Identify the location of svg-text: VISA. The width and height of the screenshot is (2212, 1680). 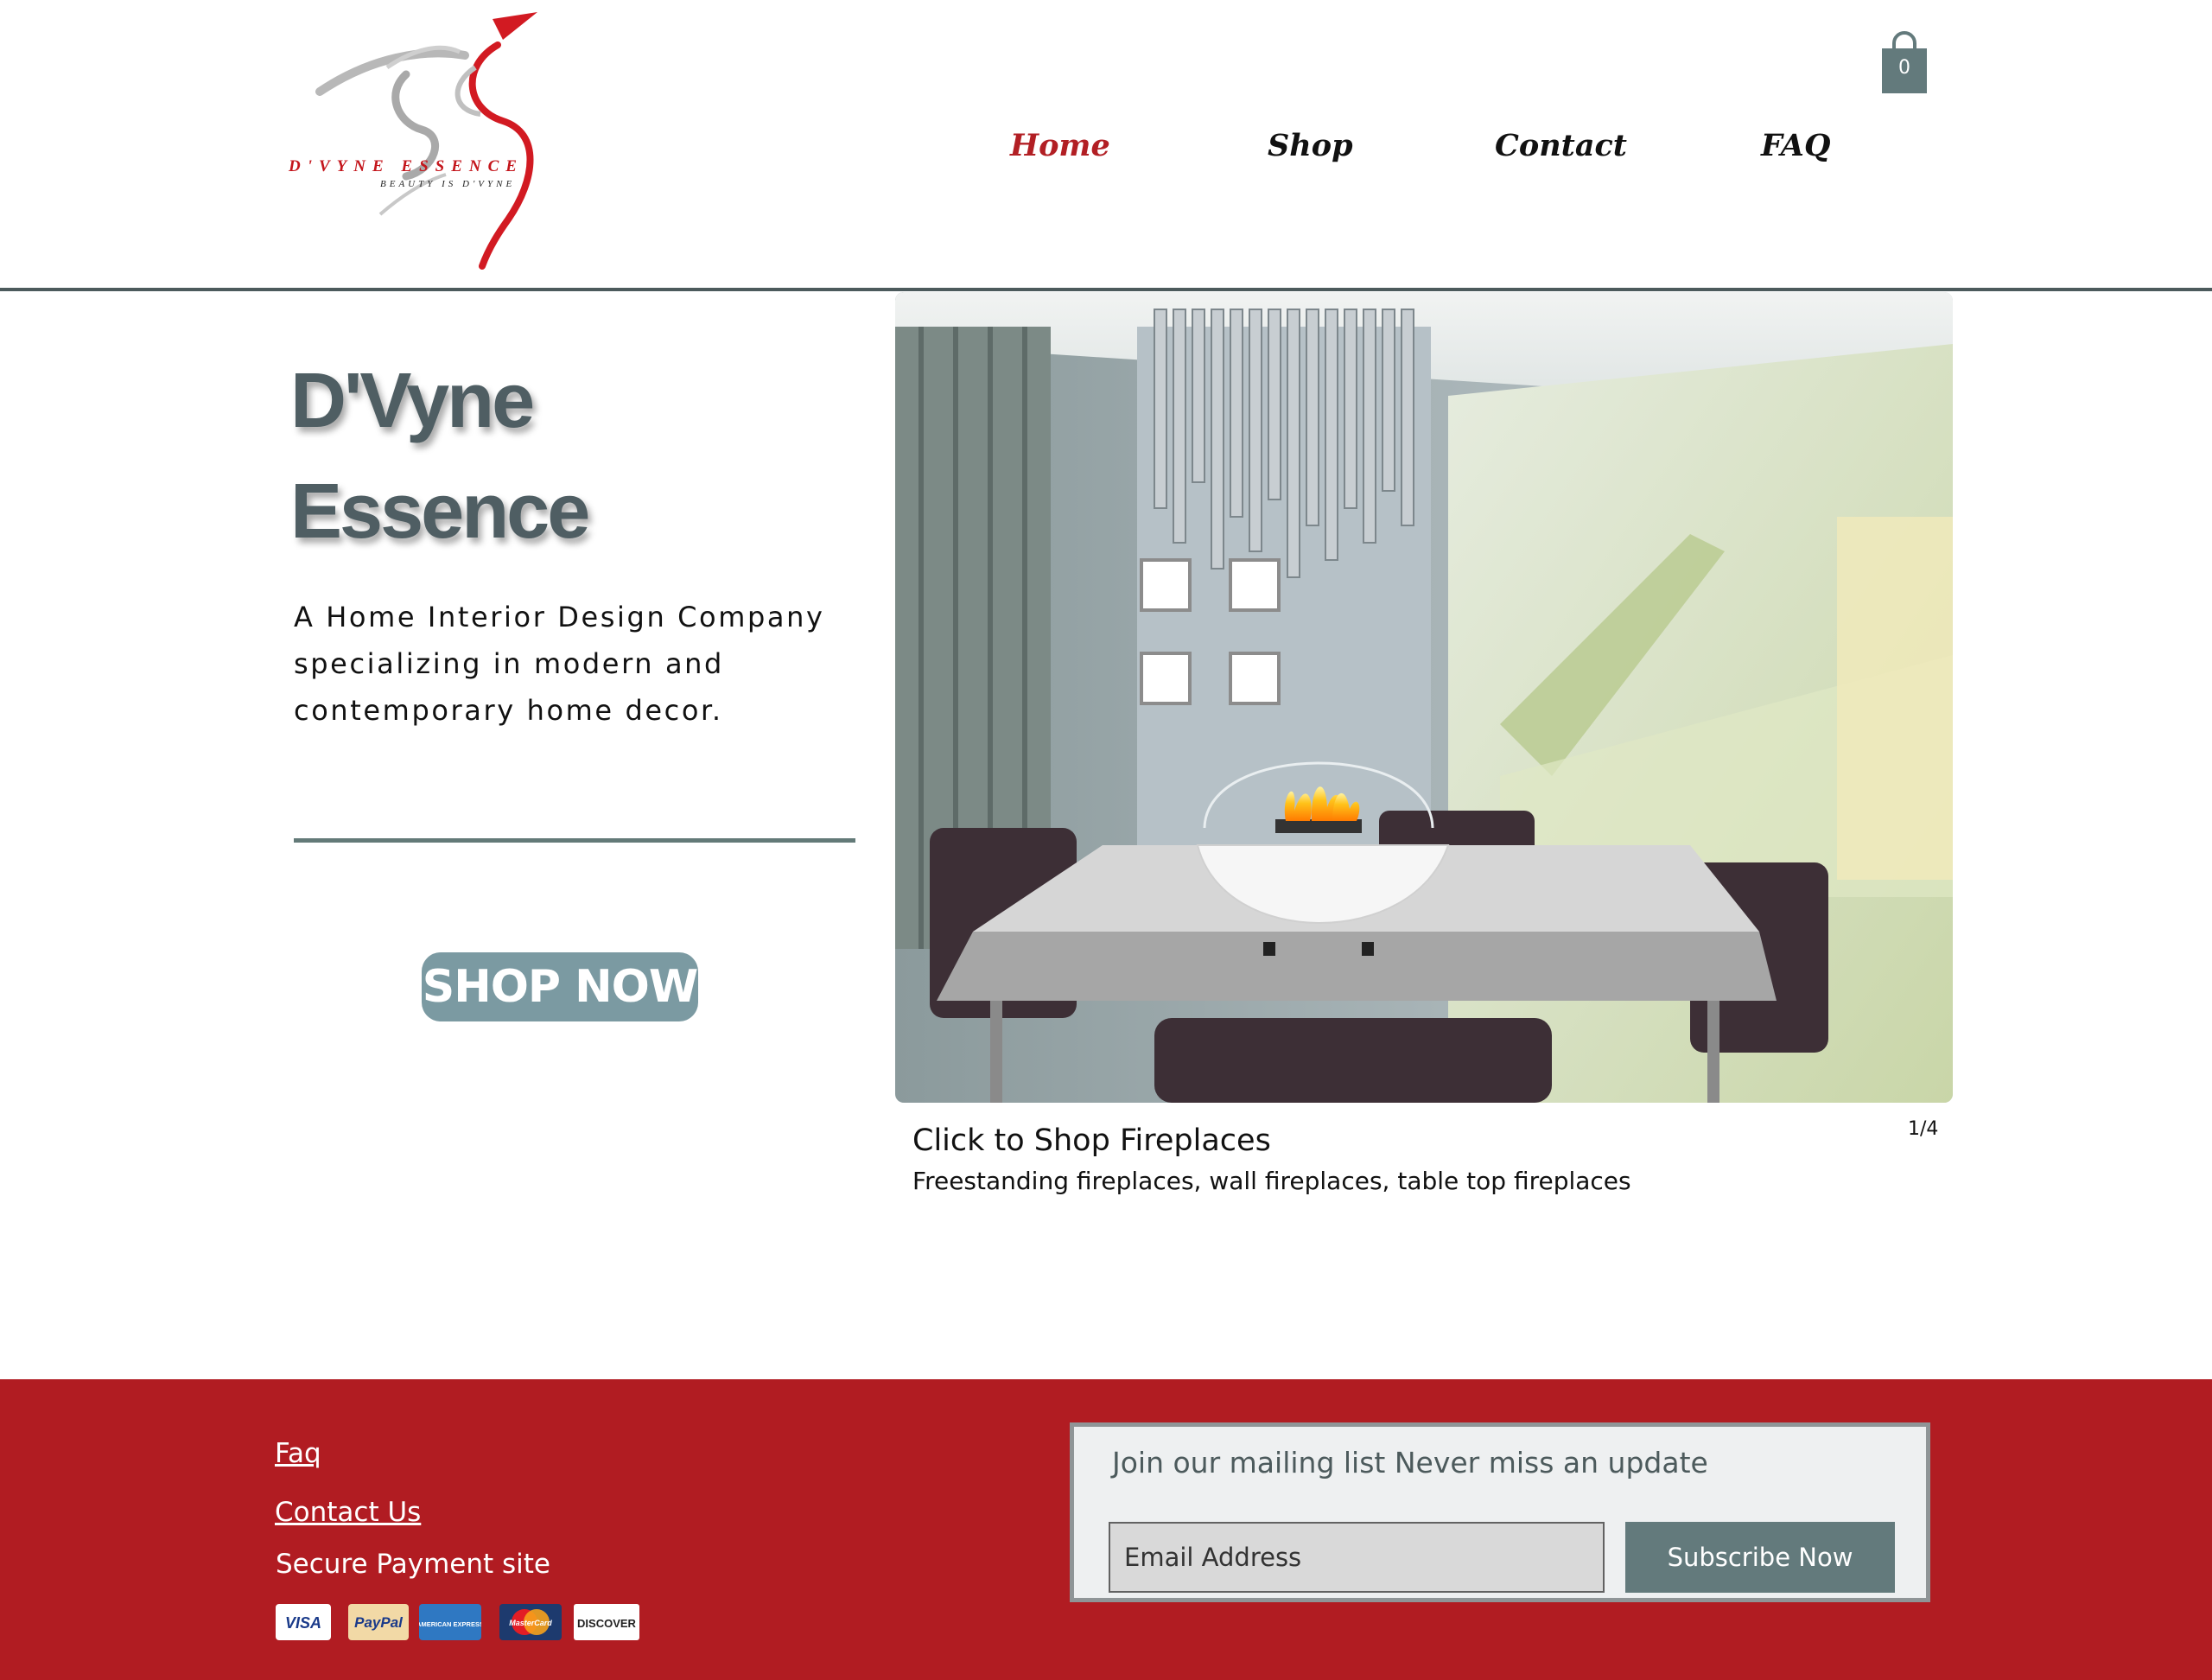
(303, 1623).